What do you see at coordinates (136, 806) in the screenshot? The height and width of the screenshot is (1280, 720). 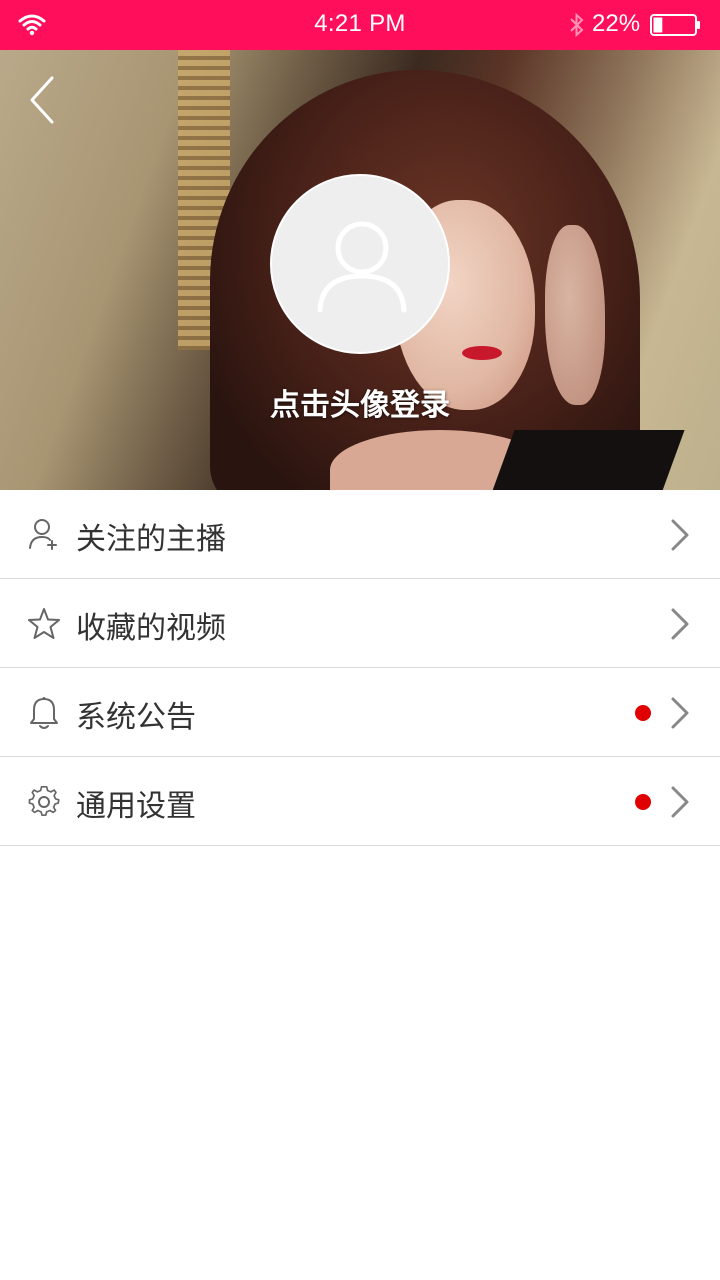 I see `menu-item-label: 通用设置` at bounding box center [136, 806].